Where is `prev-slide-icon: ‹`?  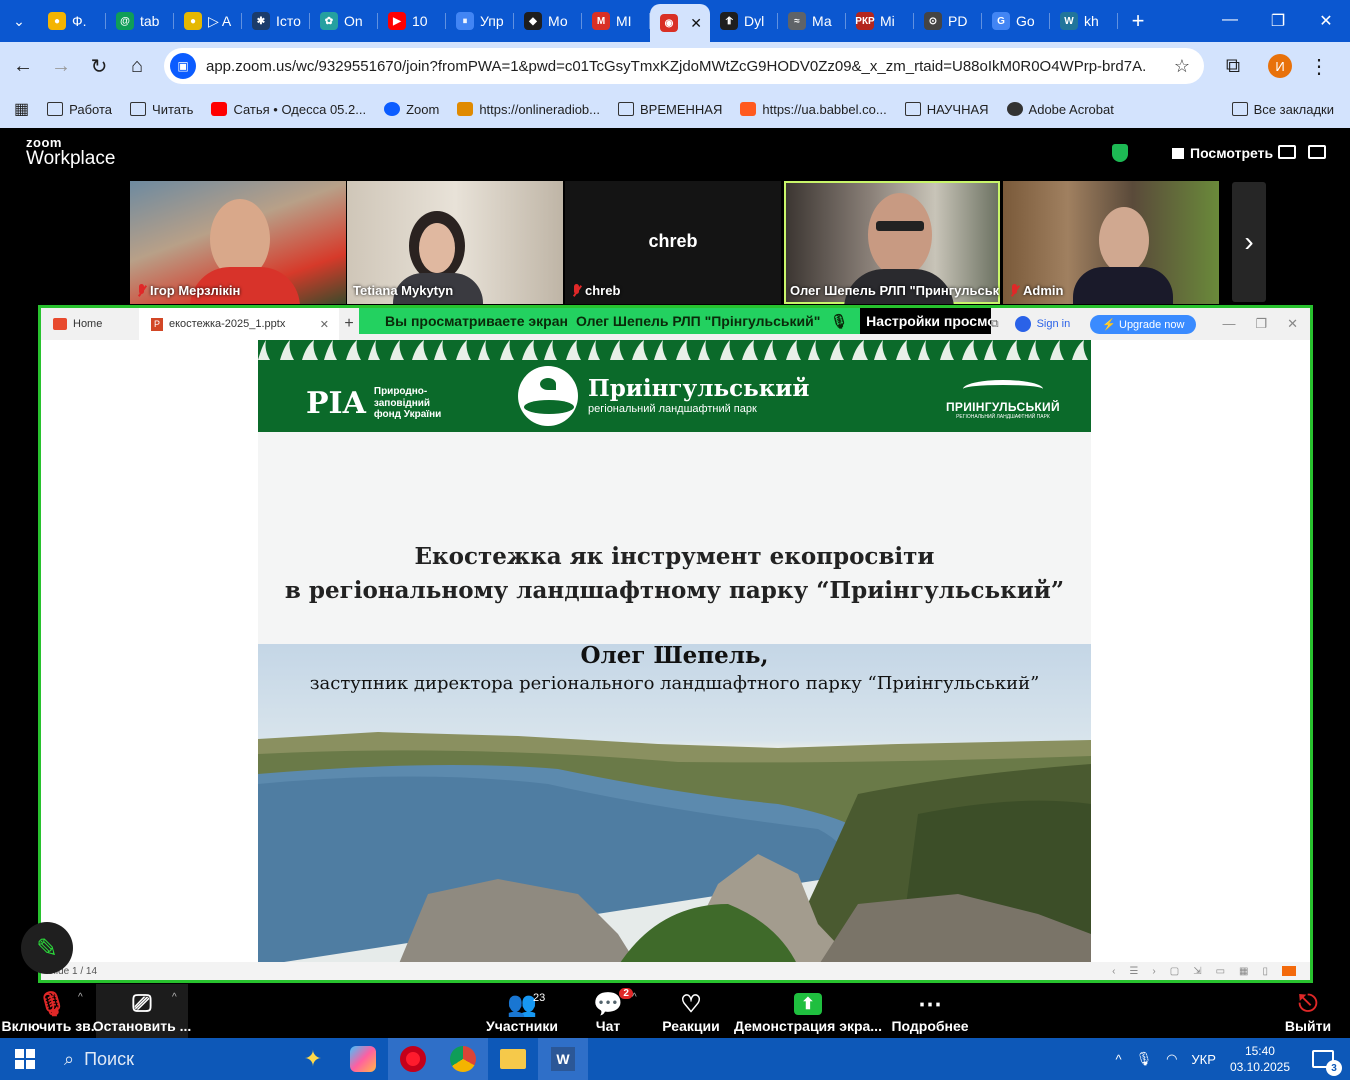 prev-slide-icon: ‹ is located at coordinates (1113, 971).